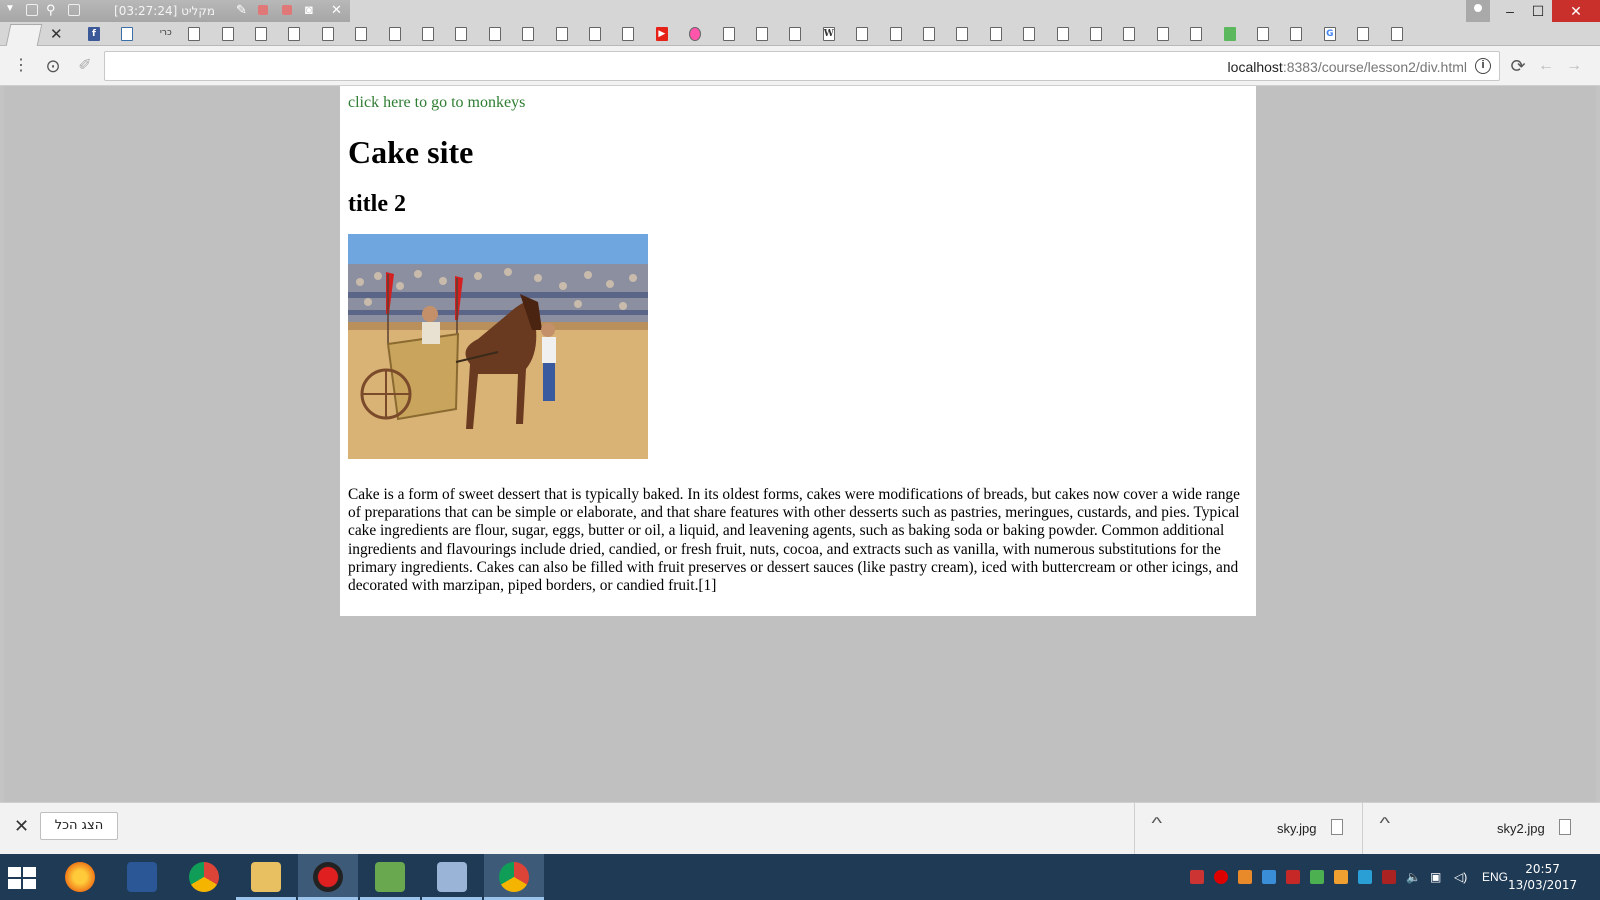  What do you see at coordinates (1460, 877) in the screenshot?
I see `speaker-icon: ◁)` at bounding box center [1460, 877].